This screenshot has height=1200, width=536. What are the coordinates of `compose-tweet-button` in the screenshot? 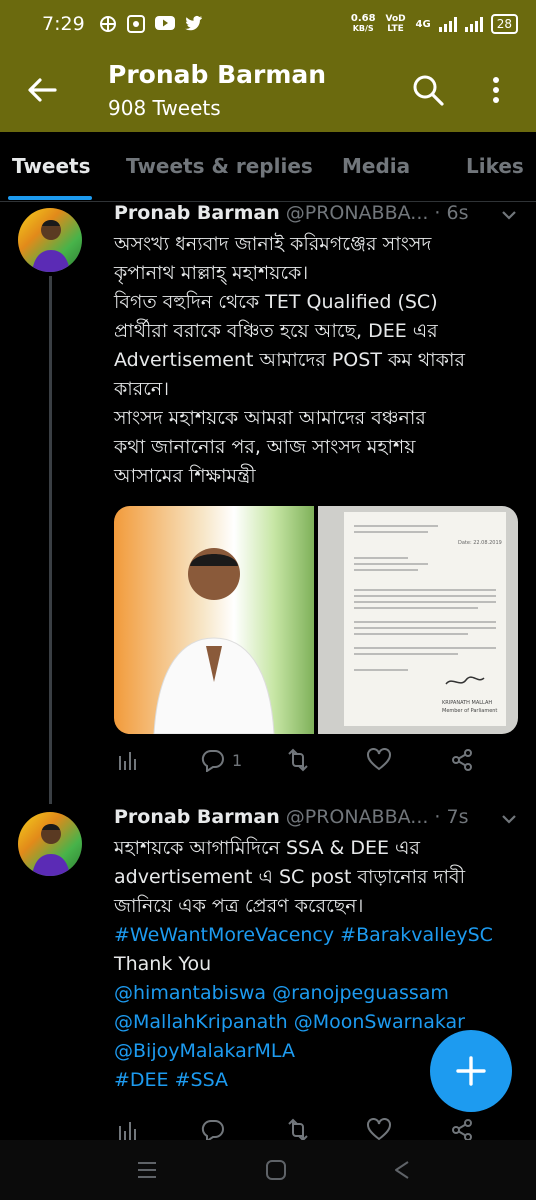 It's located at (471, 1071).